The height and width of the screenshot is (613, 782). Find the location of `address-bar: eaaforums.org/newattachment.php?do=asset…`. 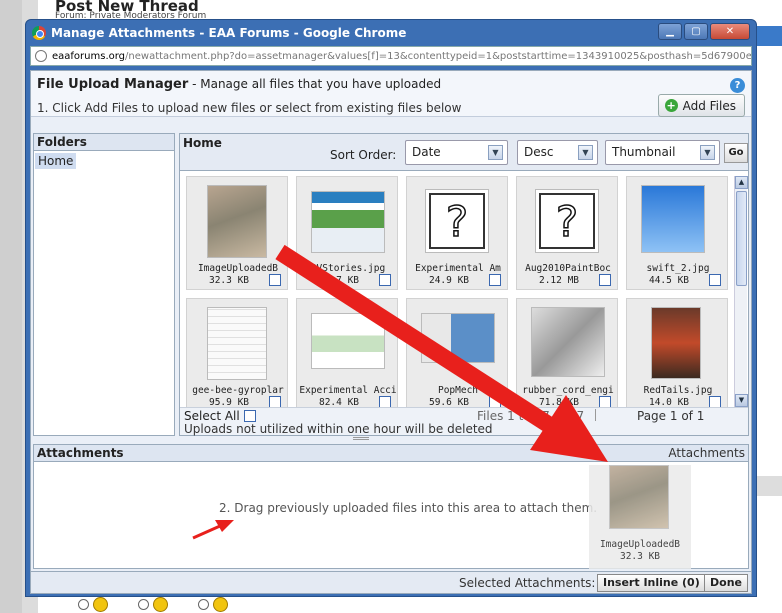

address-bar: eaaforums.org/newattachment.php?do=asset… is located at coordinates (391, 56).